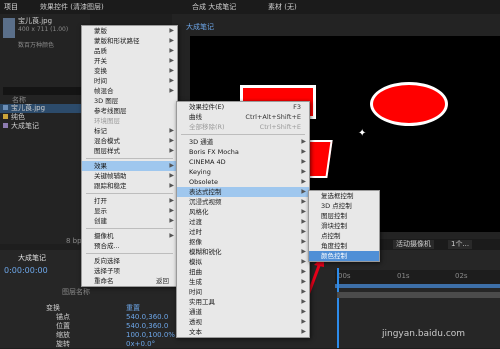 Image resolution: width=500 pixels, height=349 pixels. Describe the element at coordinates (243, 292) in the screenshot. I see `menu-item-time-effects: 时间 ▶` at that location.